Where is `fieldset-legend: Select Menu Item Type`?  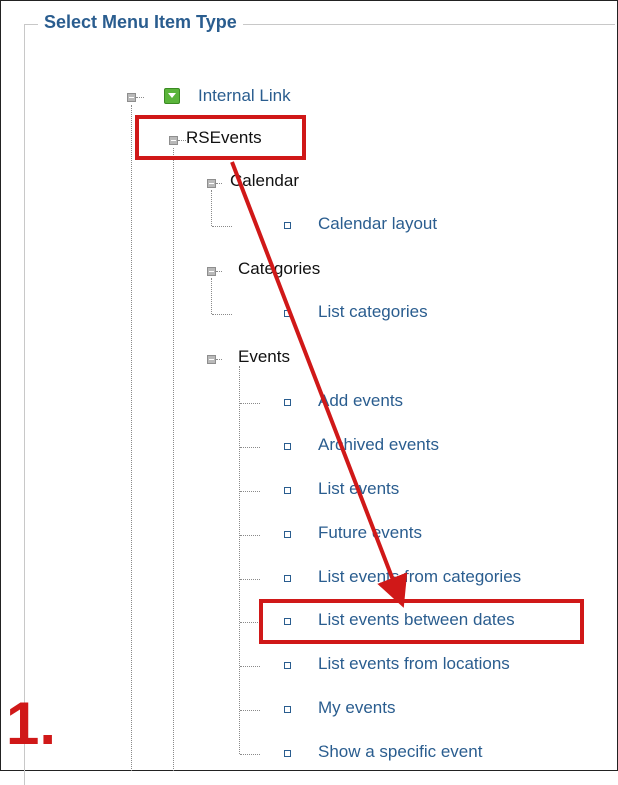
fieldset-legend: Select Menu Item Type is located at coordinates (140, 22).